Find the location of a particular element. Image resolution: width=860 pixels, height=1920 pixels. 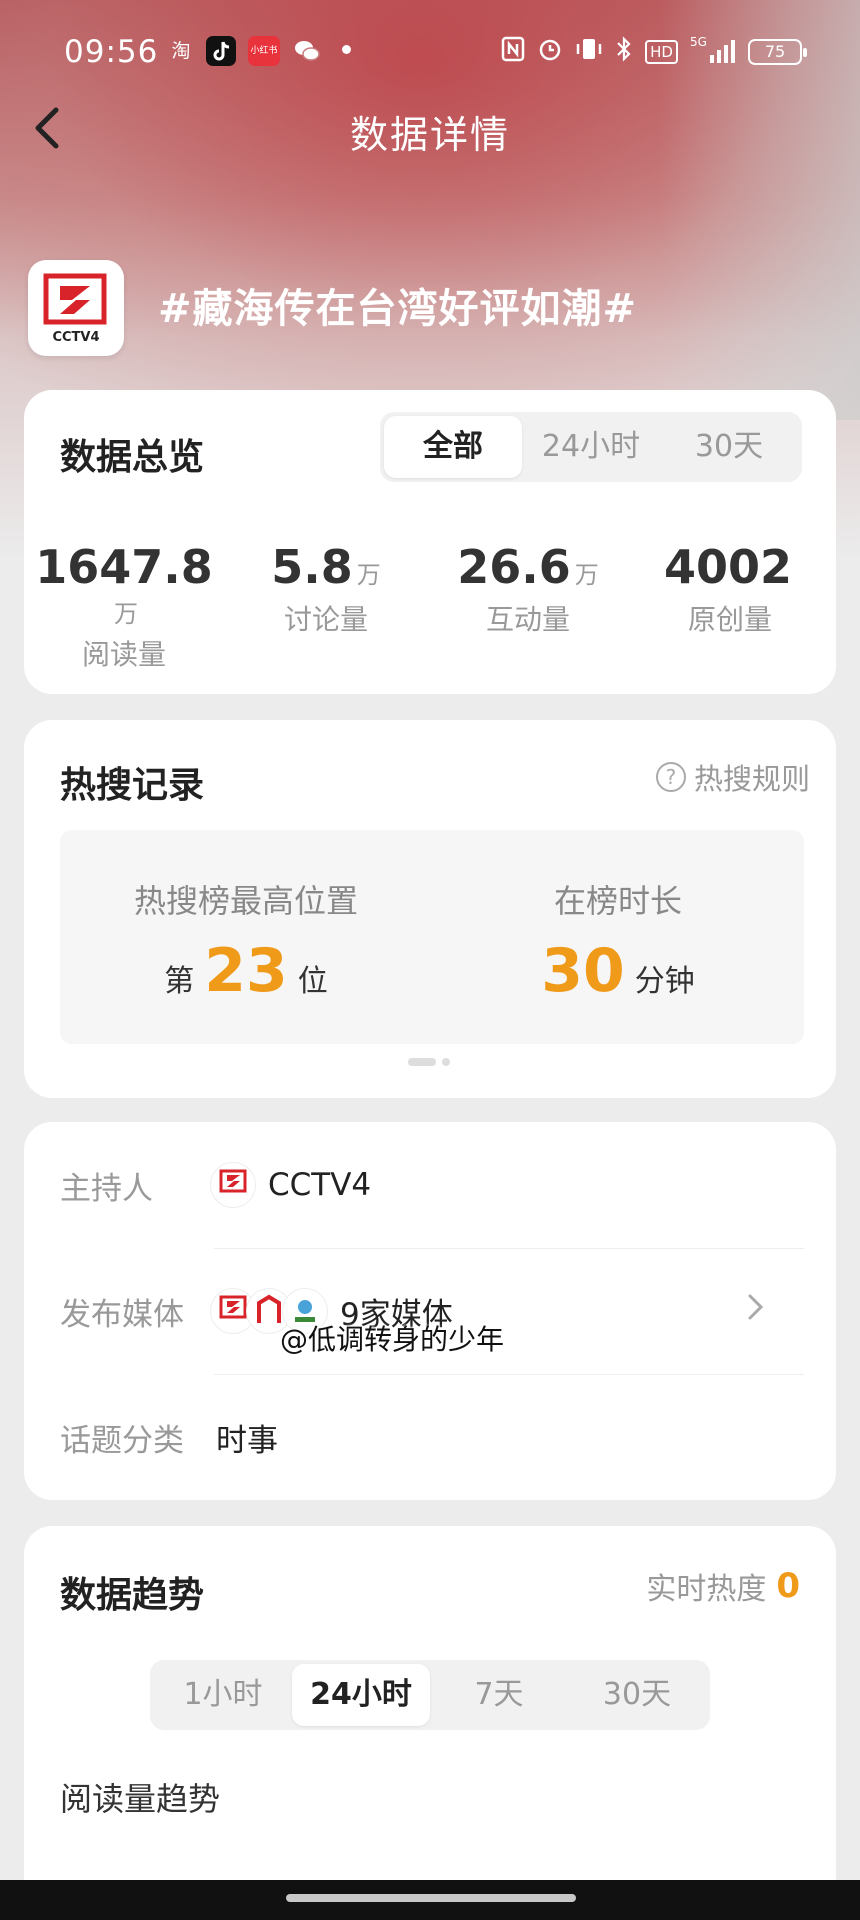

wechat-icon is located at coordinates (307, 51).